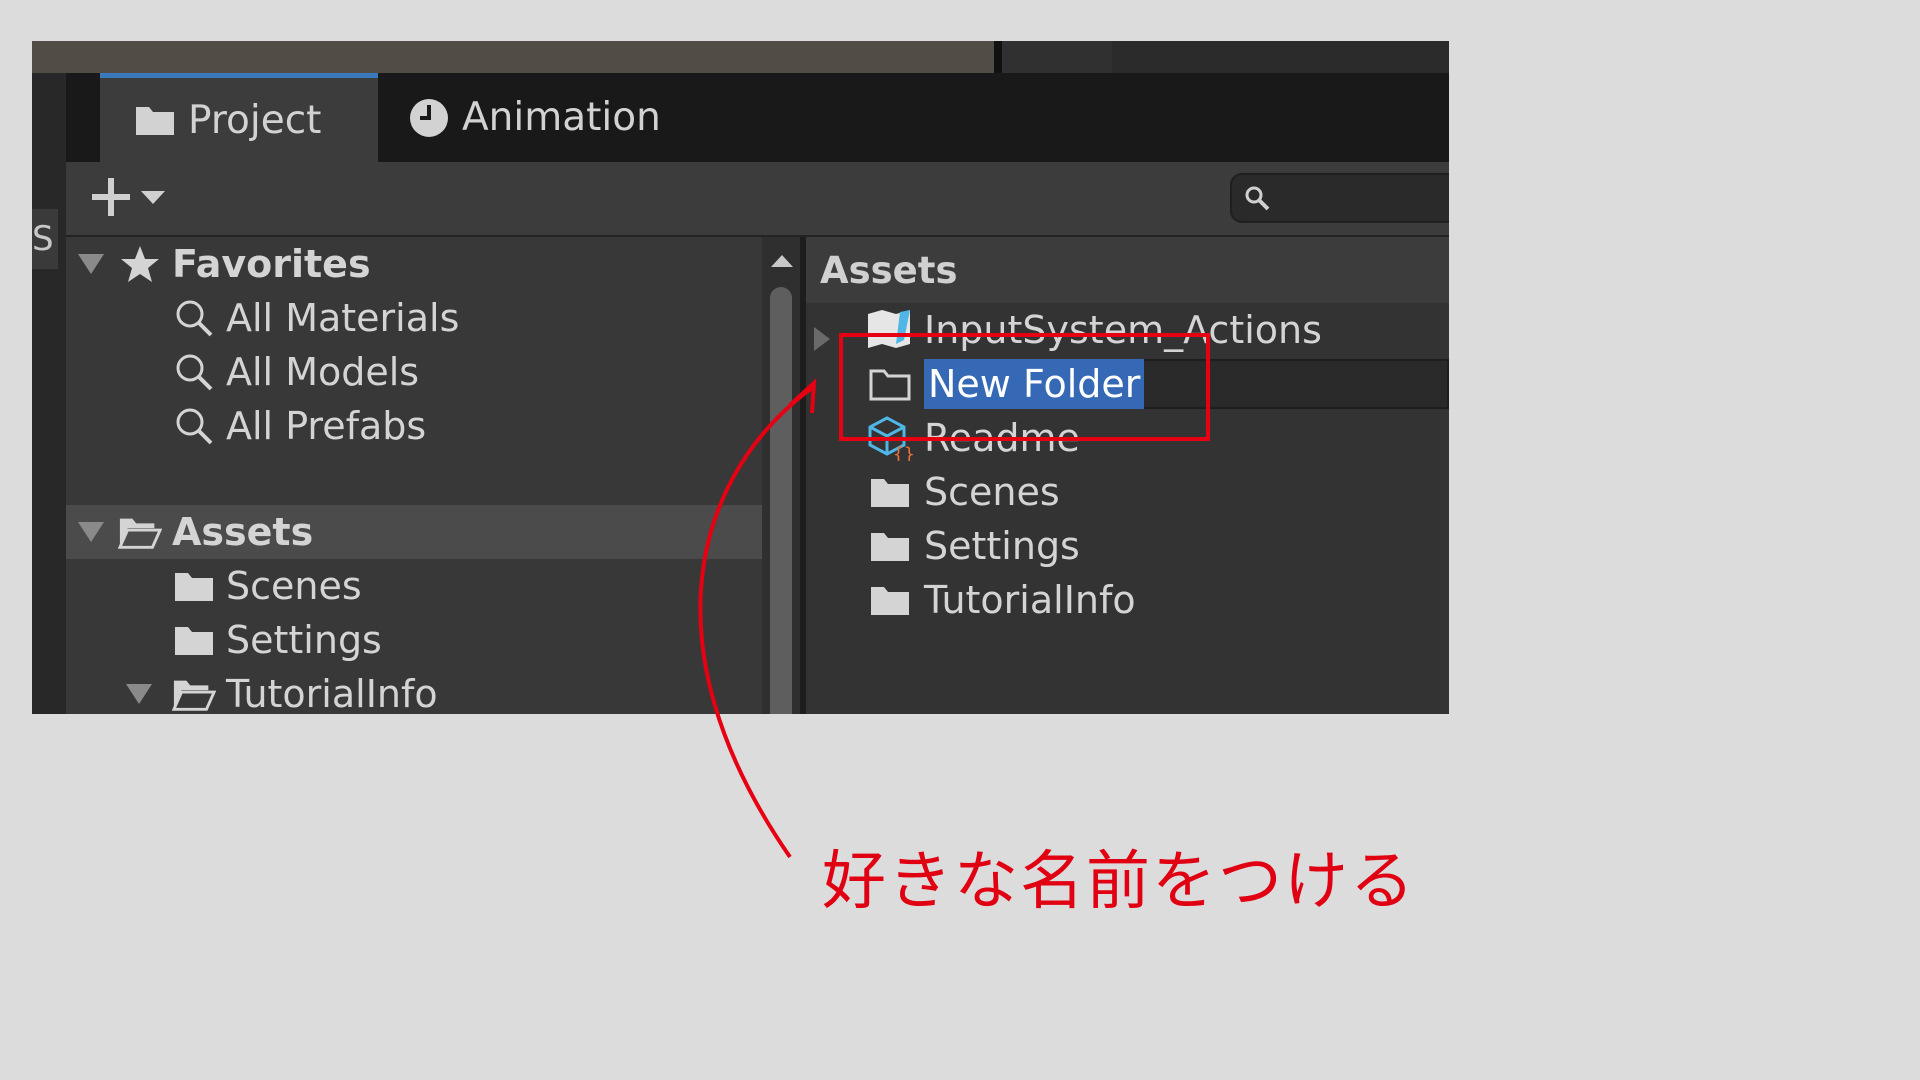 The height and width of the screenshot is (1080, 1920). What do you see at coordinates (1119, 882) in the screenshot?
I see `annotation-text: 好きな名前をつける` at bounding box center [1119, 882].